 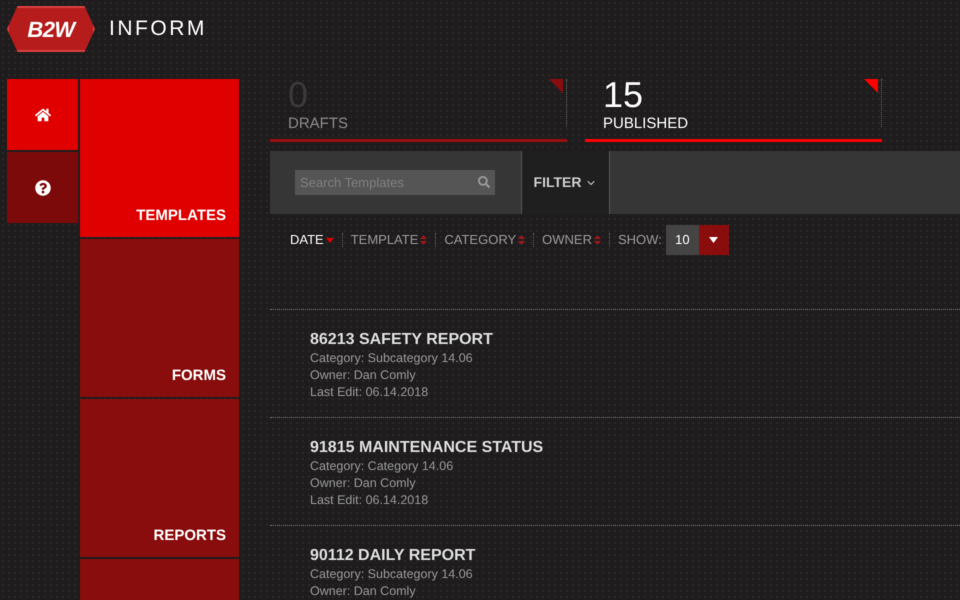 What do you see at coordinates (159, 158) in the screenshot?
I see `nav-tile: TEMPLATES` at bounding box center [159, 158].